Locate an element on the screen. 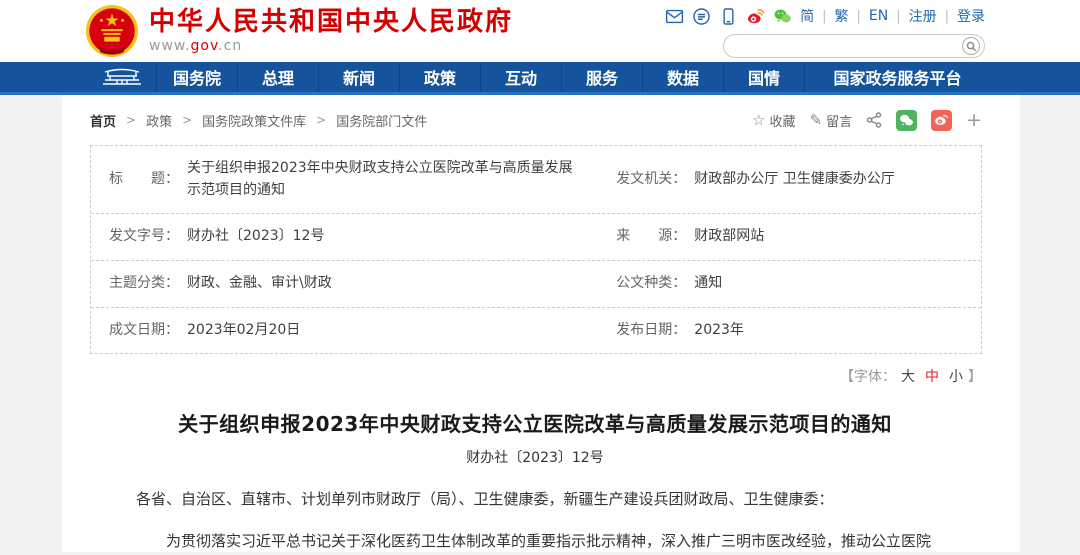 Image resolution: width=1080 pixels, height=555 pixels. font-small-button: 小 is located at coordinates (956, 377).